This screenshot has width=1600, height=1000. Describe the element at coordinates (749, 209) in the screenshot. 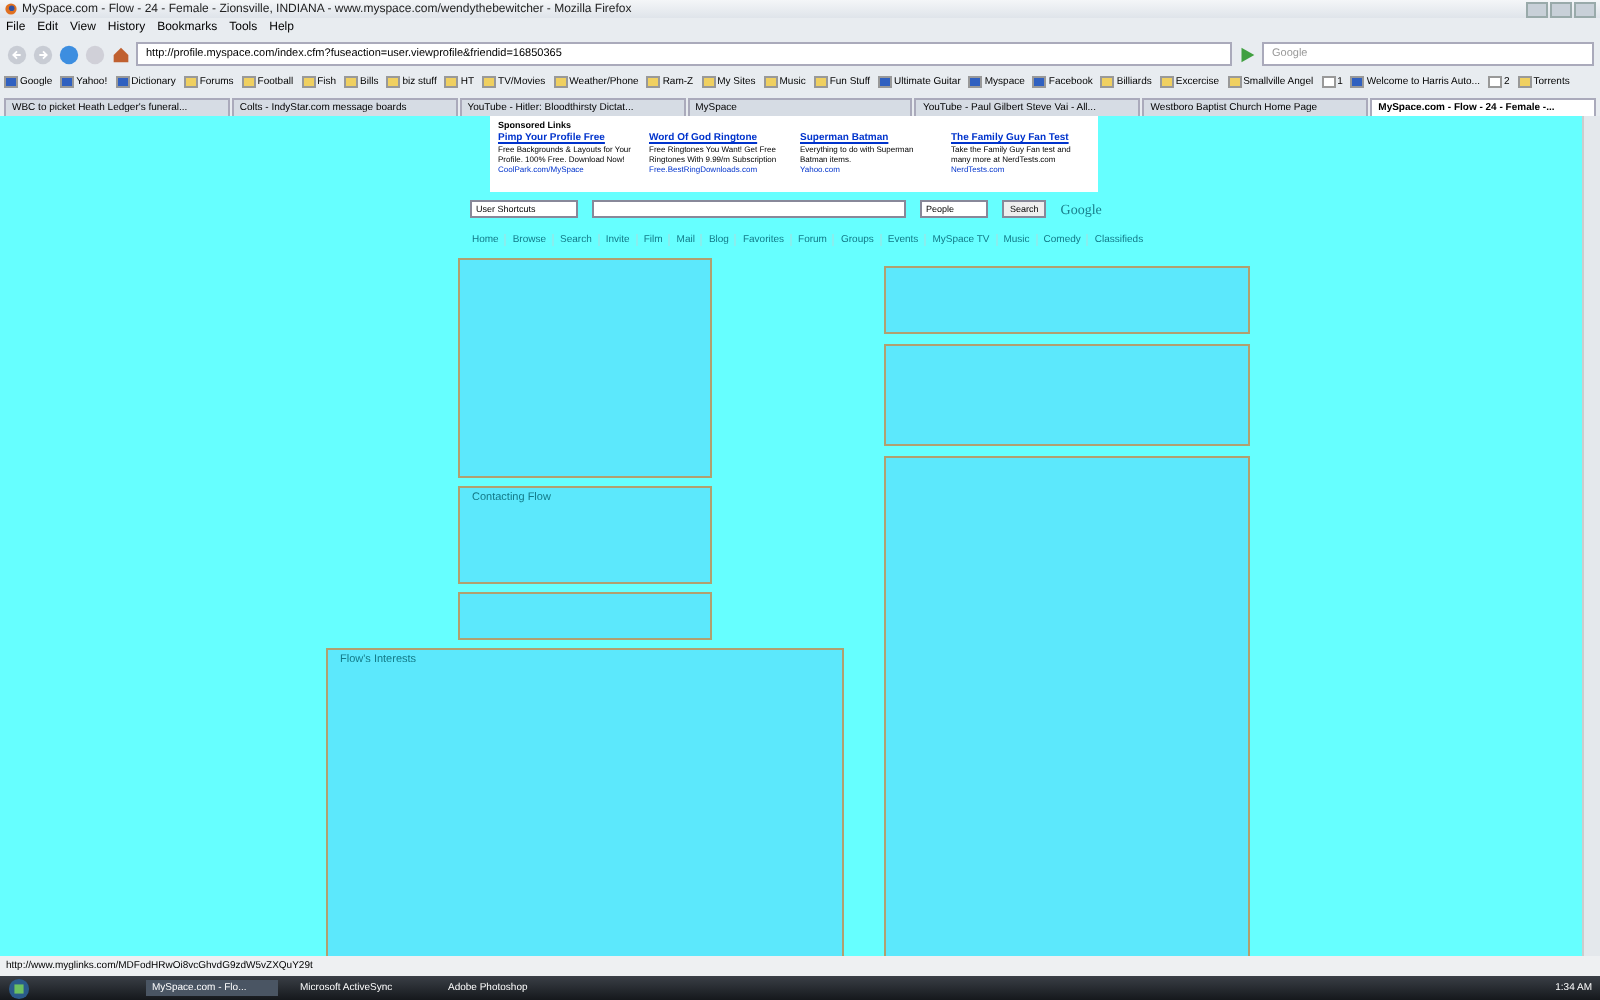

I see `site-search-field` at that location.